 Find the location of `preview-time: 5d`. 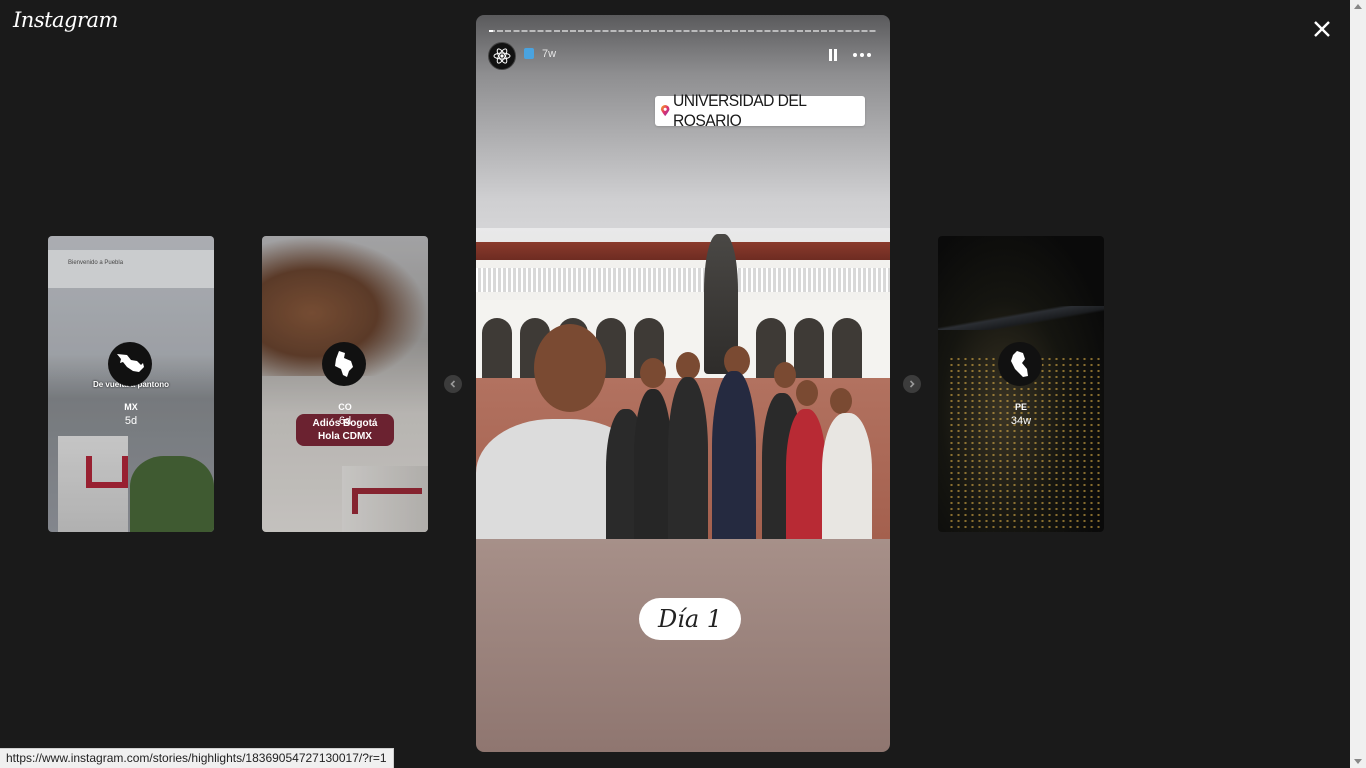

preview-time: 5d is located at coordinates (131, 421).